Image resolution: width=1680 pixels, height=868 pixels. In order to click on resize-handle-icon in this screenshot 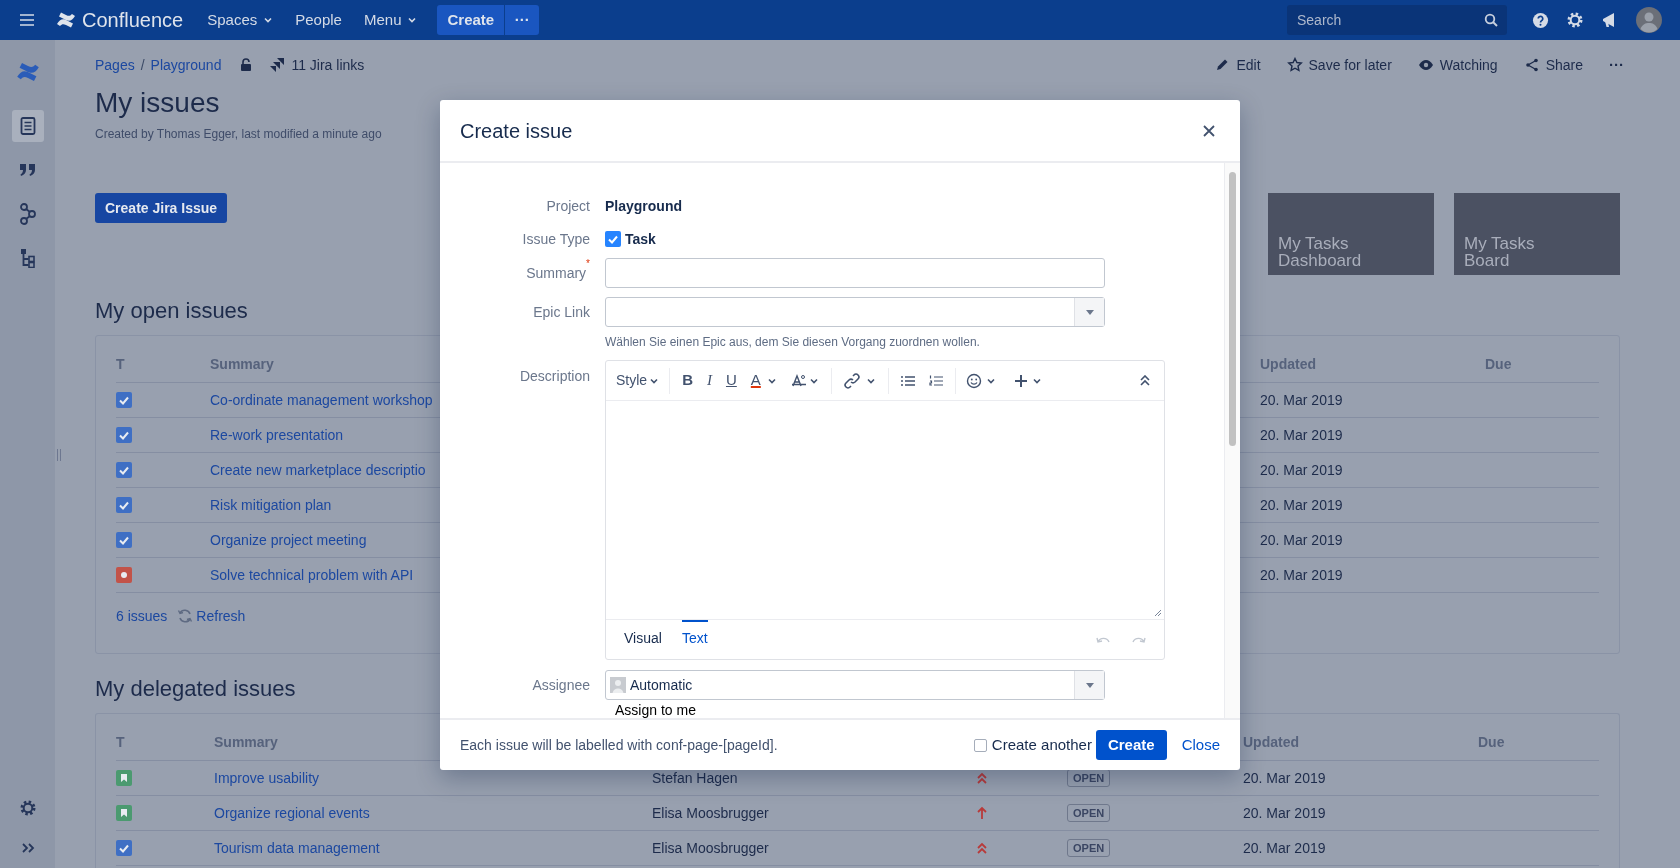, I will do `click(59, 455)`.